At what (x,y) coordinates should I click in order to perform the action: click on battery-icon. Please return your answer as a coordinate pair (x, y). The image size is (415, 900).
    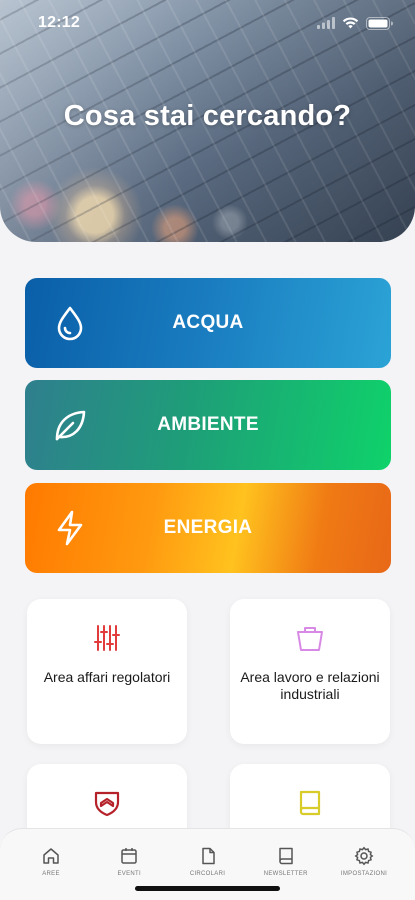
    Looking at the image, I should click on (379, 23).